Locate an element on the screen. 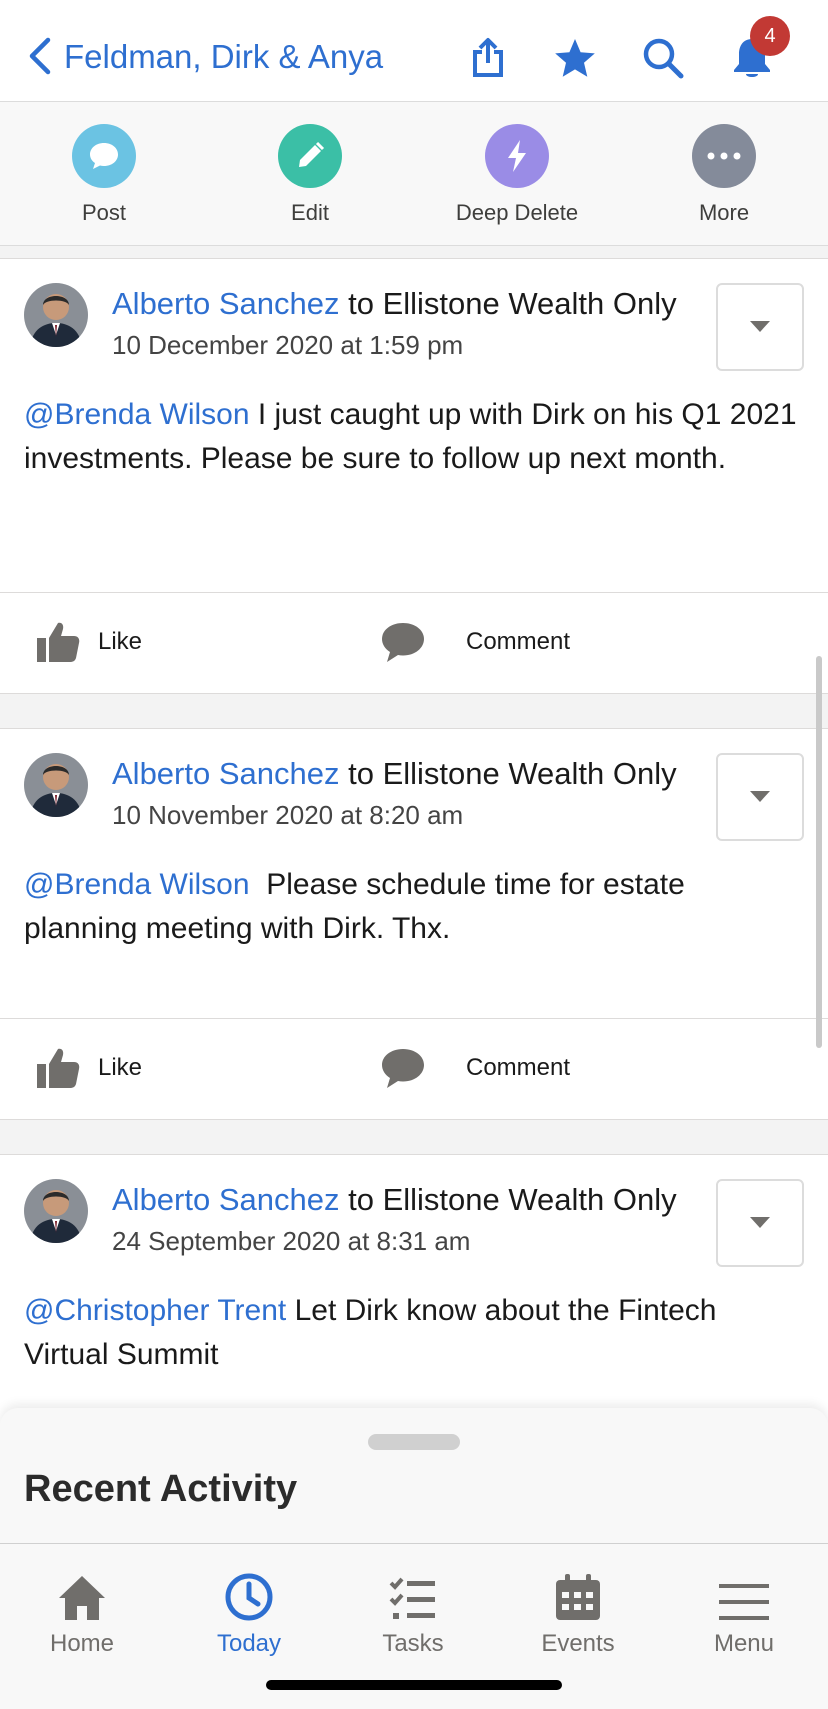 The height and width of the screenshot is (1709, 828). recent-activity-sheet: Recent Activity is located at coordinates (414, 1475).